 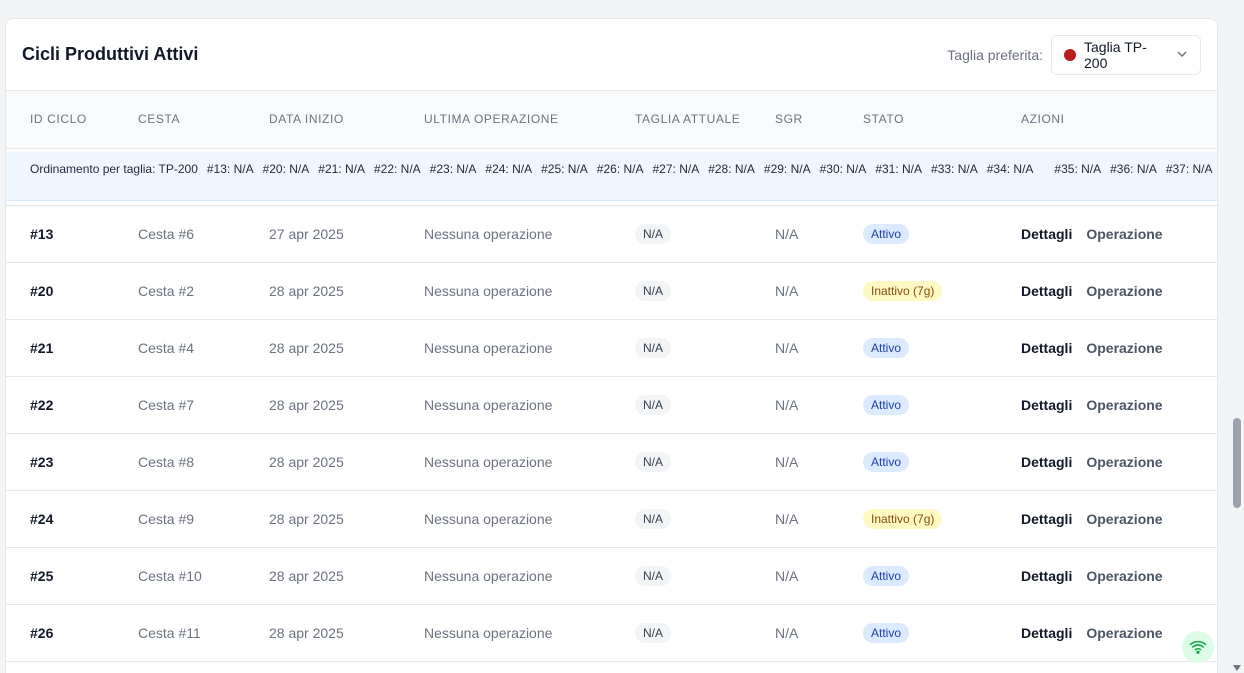 What do you see at coordinates (341, 169) in the screenshot?
I see `sort-bar-entry: #21: N/A` at bounding box center [341, 169].